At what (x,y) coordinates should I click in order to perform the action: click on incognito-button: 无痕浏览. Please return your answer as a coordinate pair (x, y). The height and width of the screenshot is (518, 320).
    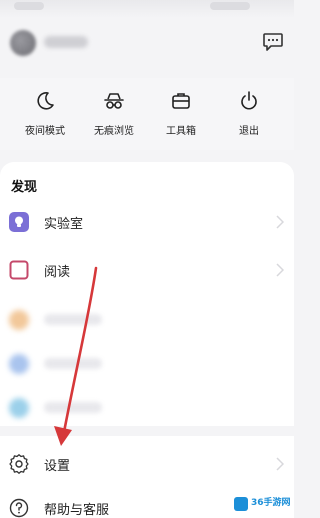
    Looking at the image, I should click on (114, 118).